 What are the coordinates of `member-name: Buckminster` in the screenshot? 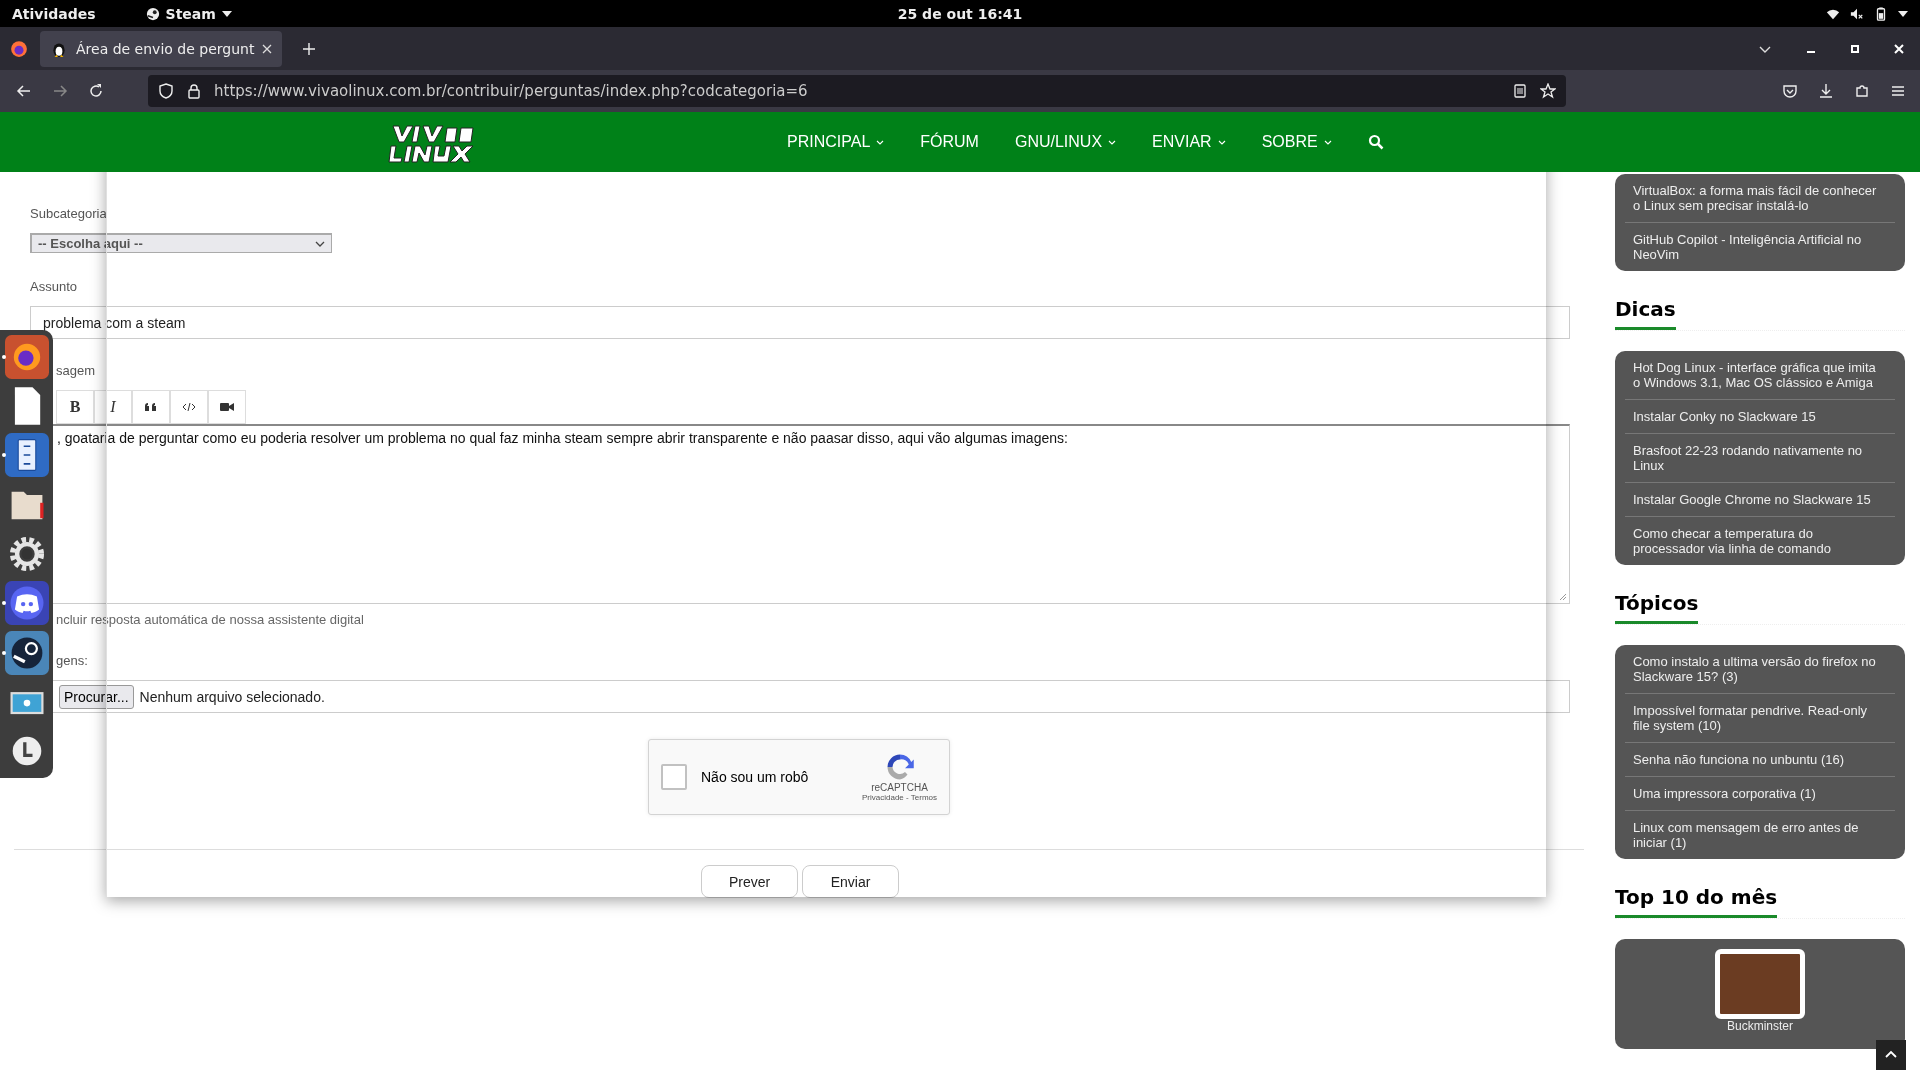 It's located at (1760, 1026).